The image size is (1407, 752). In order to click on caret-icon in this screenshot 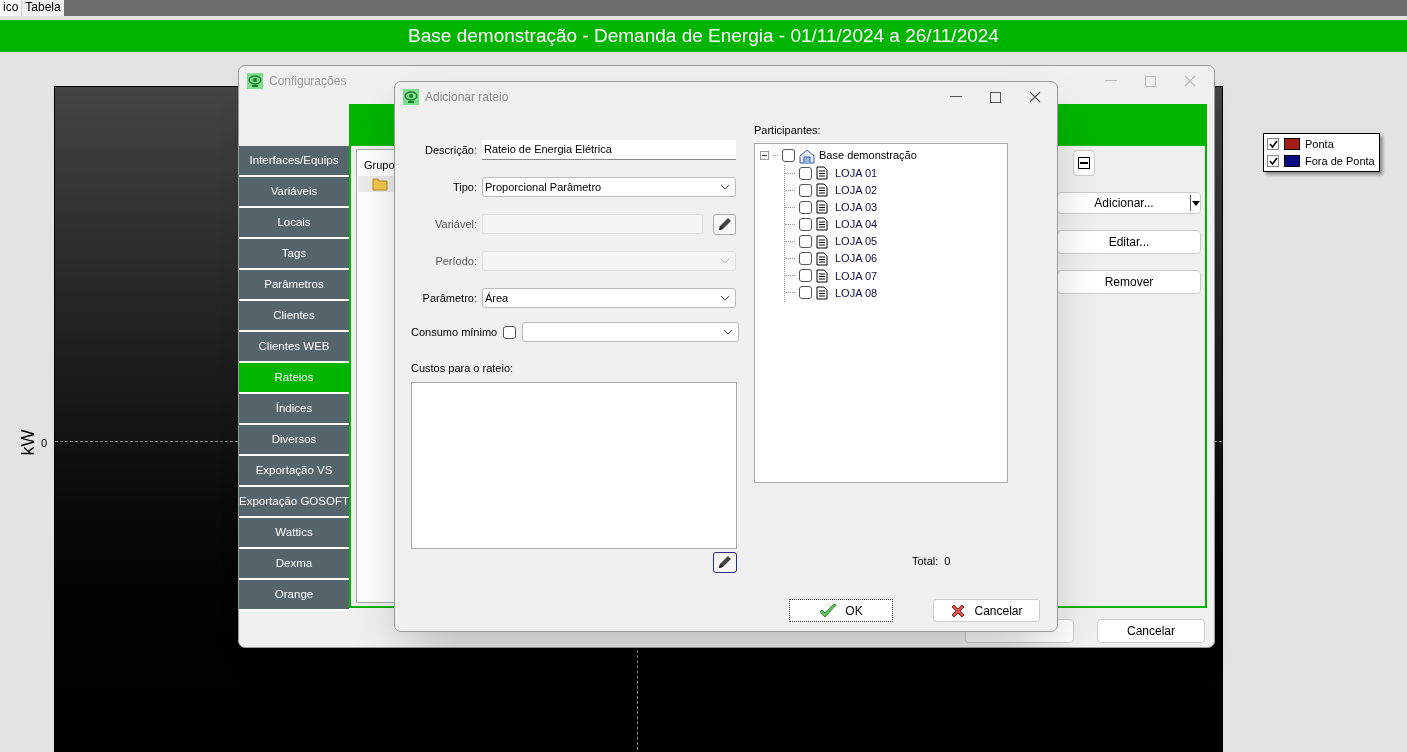, I will do `click(1195, 203)`.